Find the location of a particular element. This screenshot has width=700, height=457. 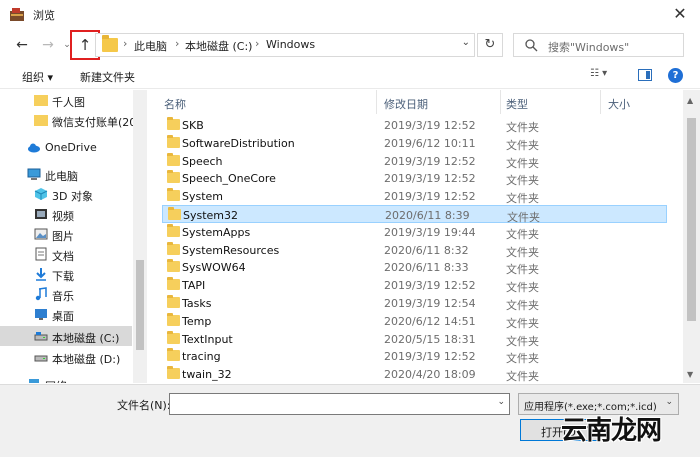

file-date: 2020/6/11 8:33 is located at coordinates (426, 268).